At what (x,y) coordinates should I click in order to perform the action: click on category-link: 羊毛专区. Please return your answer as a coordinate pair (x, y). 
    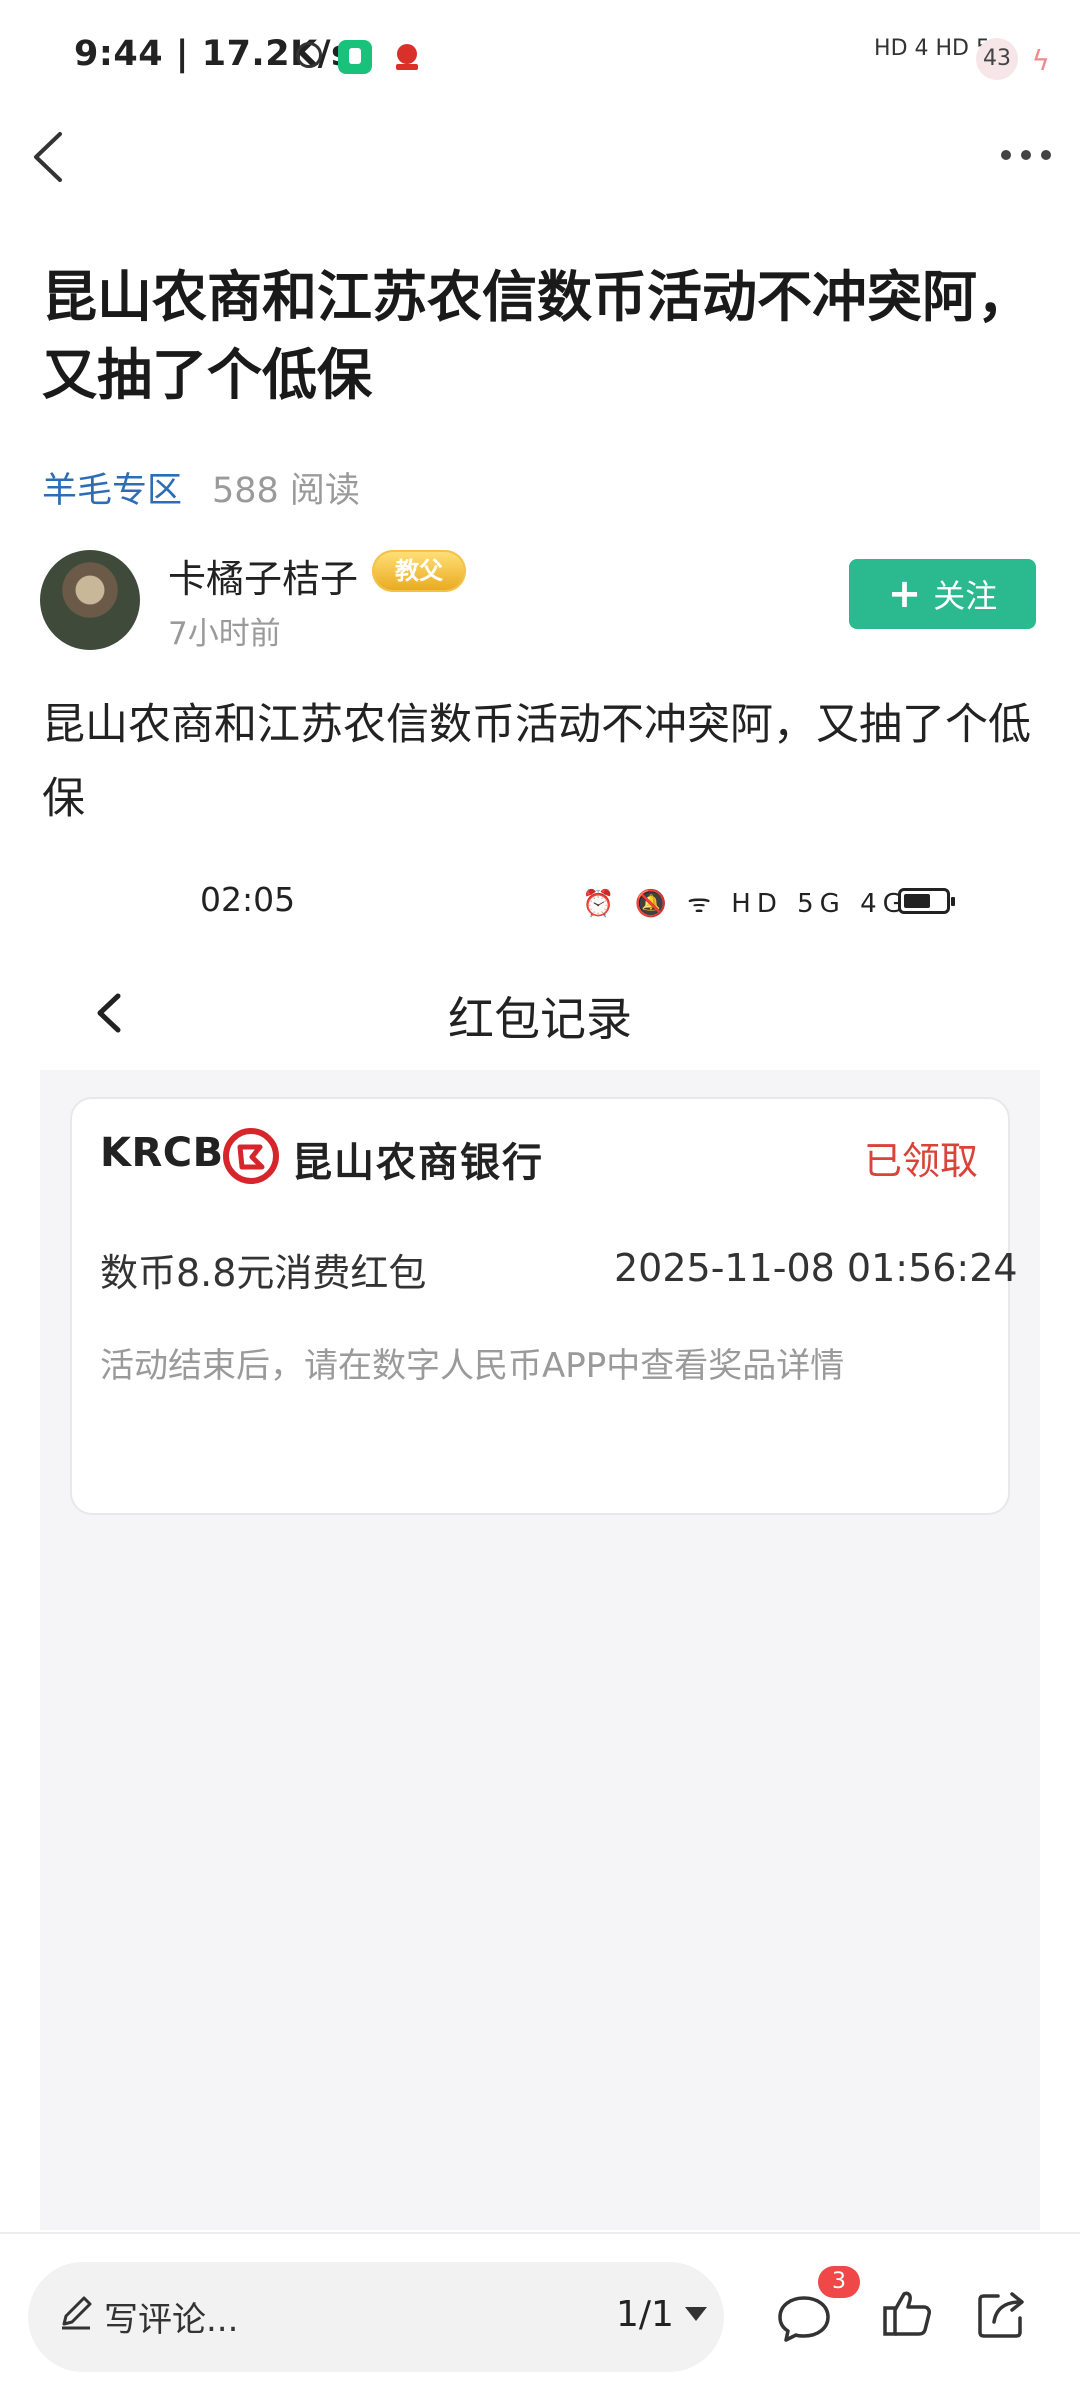
    Looking at the image, I should click on (112, 487).